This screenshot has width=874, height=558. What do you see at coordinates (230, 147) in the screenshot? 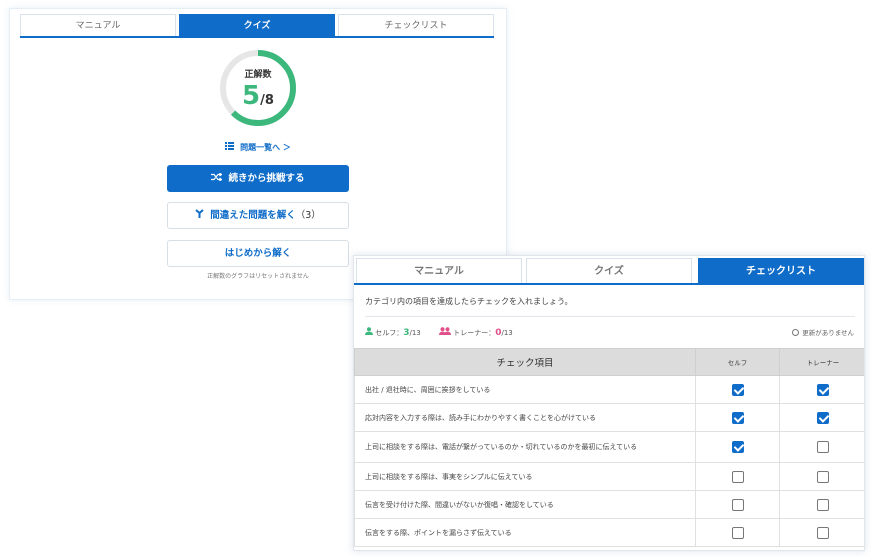
I see `list-icon` at bounding box center [230, 147].